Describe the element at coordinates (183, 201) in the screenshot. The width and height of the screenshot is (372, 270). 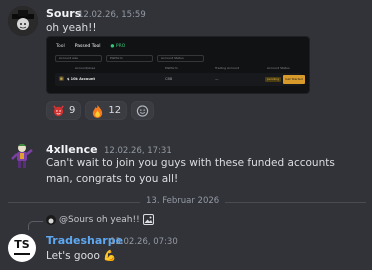
I see `date-divider-label: 13. Februar 2026` at that location.